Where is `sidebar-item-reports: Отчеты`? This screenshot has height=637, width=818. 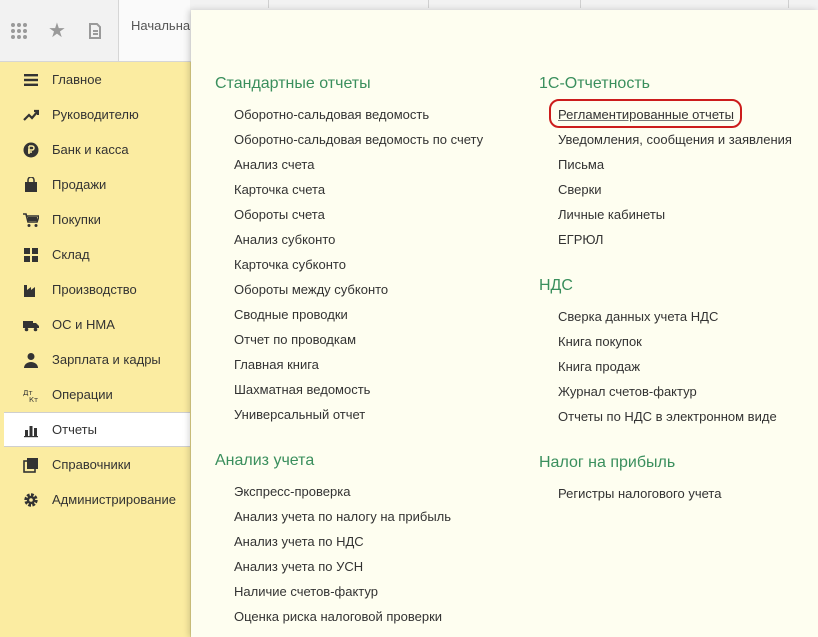 sidebar-item-reports: Отчеты is located at coordinates (97, 429).